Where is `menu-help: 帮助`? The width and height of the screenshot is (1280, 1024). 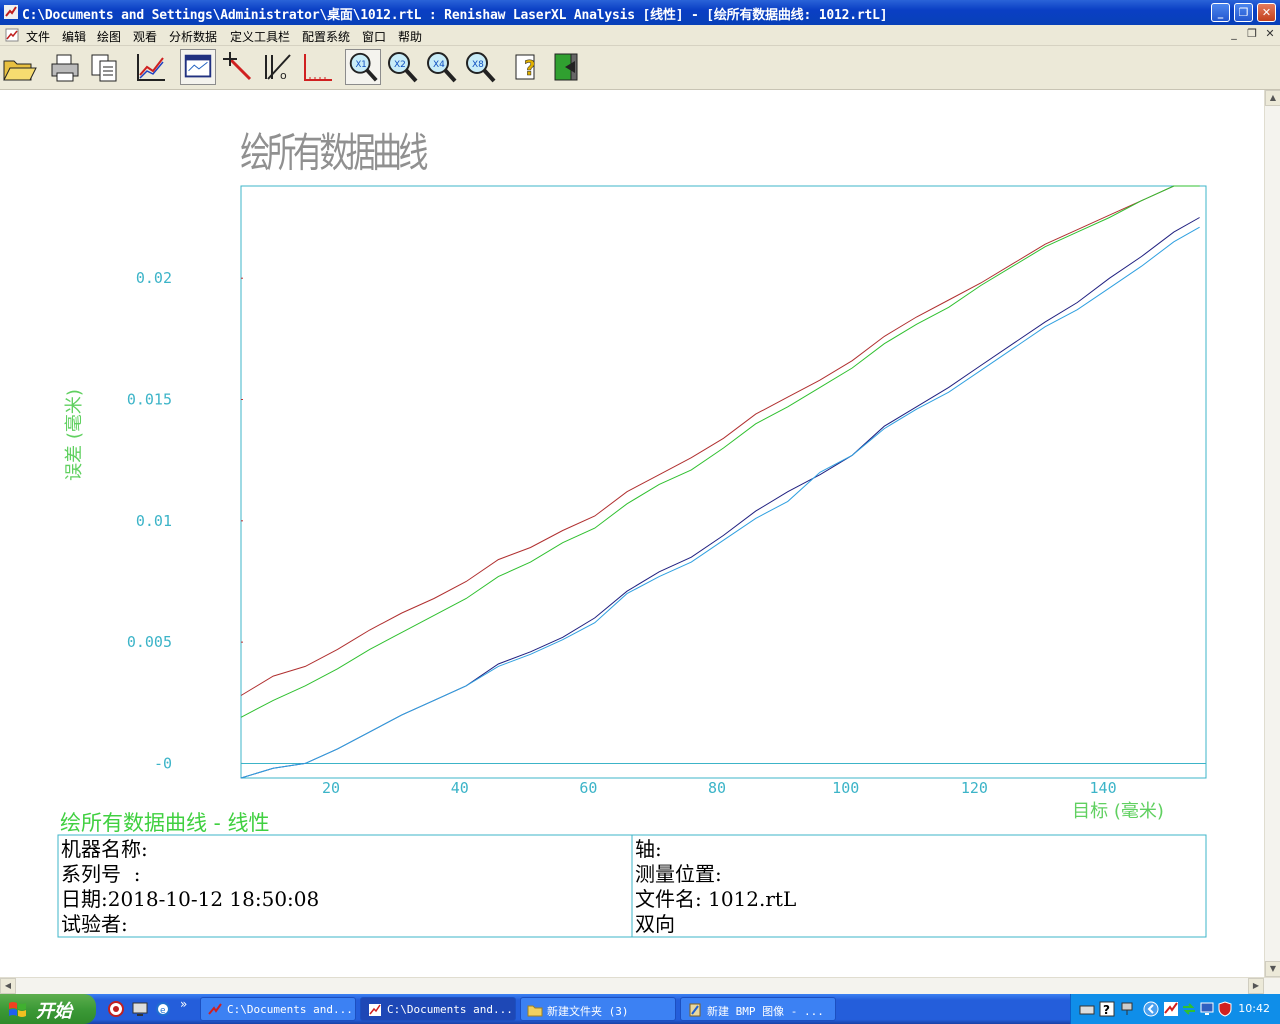
menu-help: 帮助 is located at coordinates (410, 36).